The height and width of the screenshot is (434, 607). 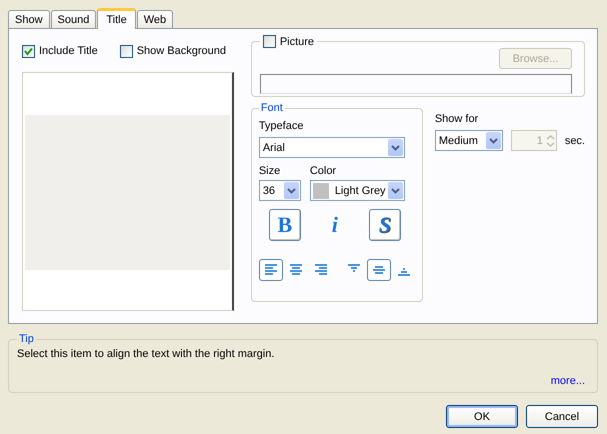 What do you see at coordinates (270, 171) in the screenshot?
I see `size-label: Size` at bounding box center [270, 171].